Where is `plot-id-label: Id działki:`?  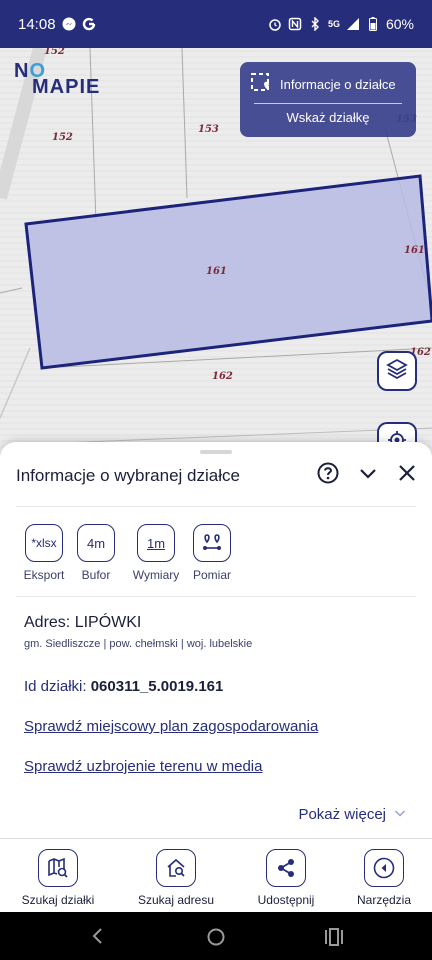 plot-id-label: Id działki: is located at coordinates (55, 686).